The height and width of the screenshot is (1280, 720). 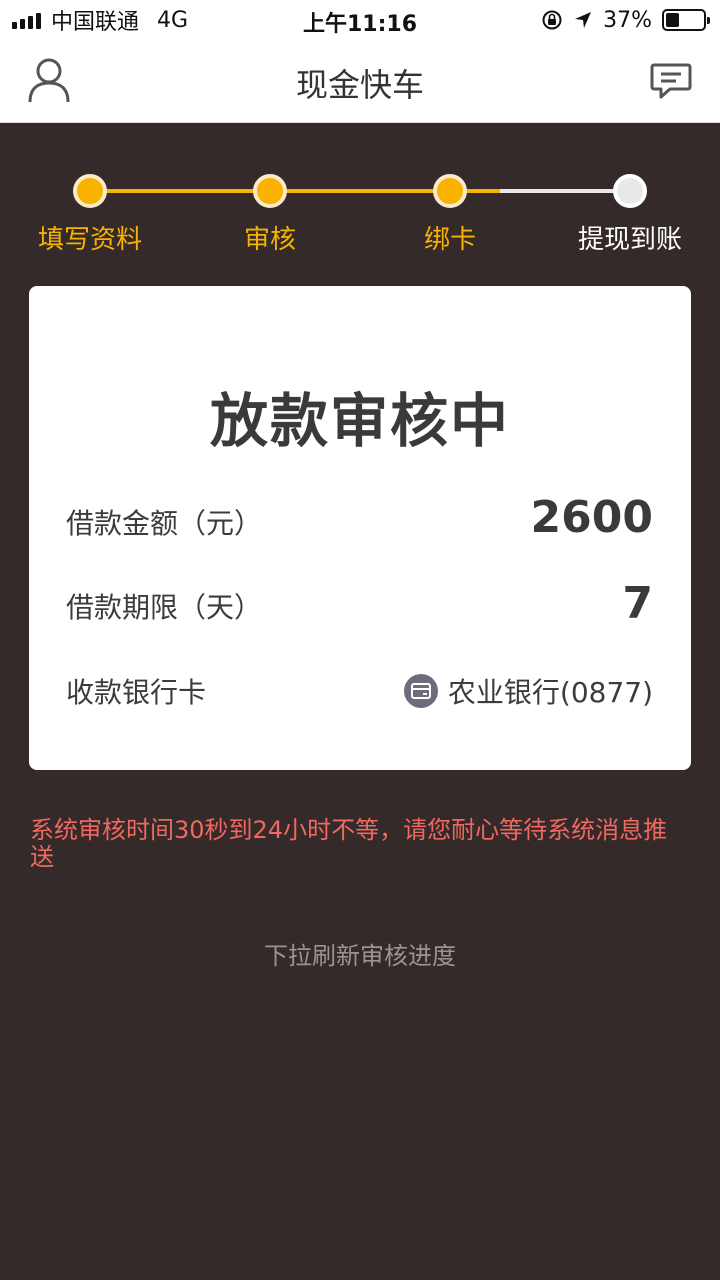 I want to click on step-label-review: 审核, so click(x=269, y=240).